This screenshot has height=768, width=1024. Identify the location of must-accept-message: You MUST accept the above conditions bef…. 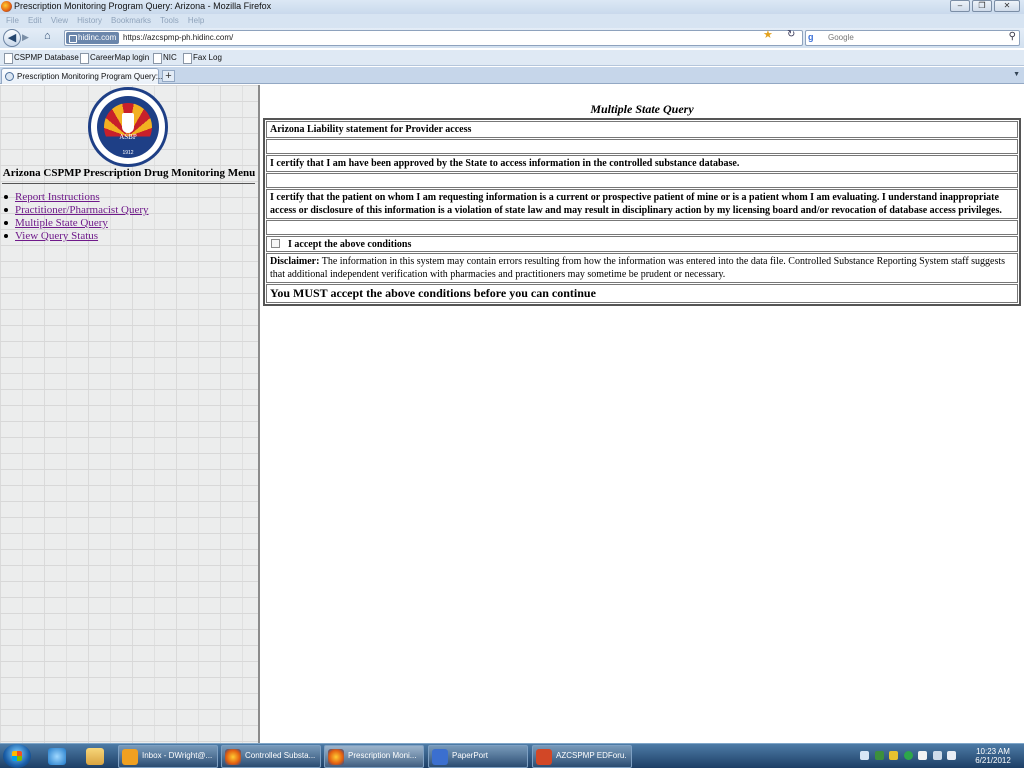
(642, 293).